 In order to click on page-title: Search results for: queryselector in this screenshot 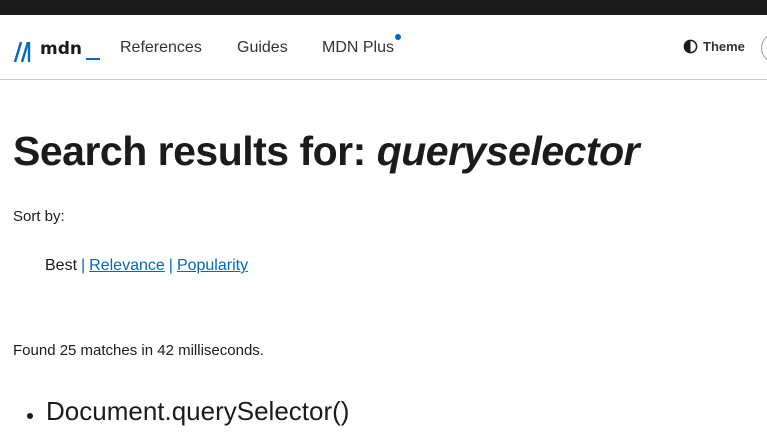, I will do `click(326, 151)`.